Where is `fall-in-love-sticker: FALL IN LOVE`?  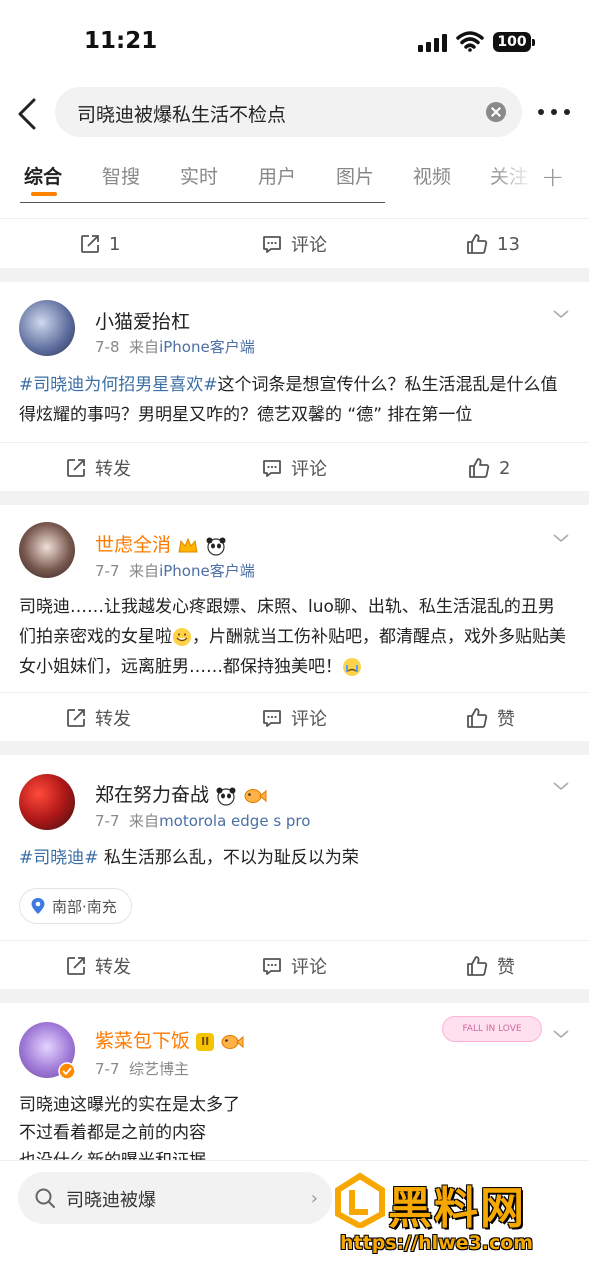
fall-in-love-sticker: FALL IN LOVE is located at coordinates (493, 1028).